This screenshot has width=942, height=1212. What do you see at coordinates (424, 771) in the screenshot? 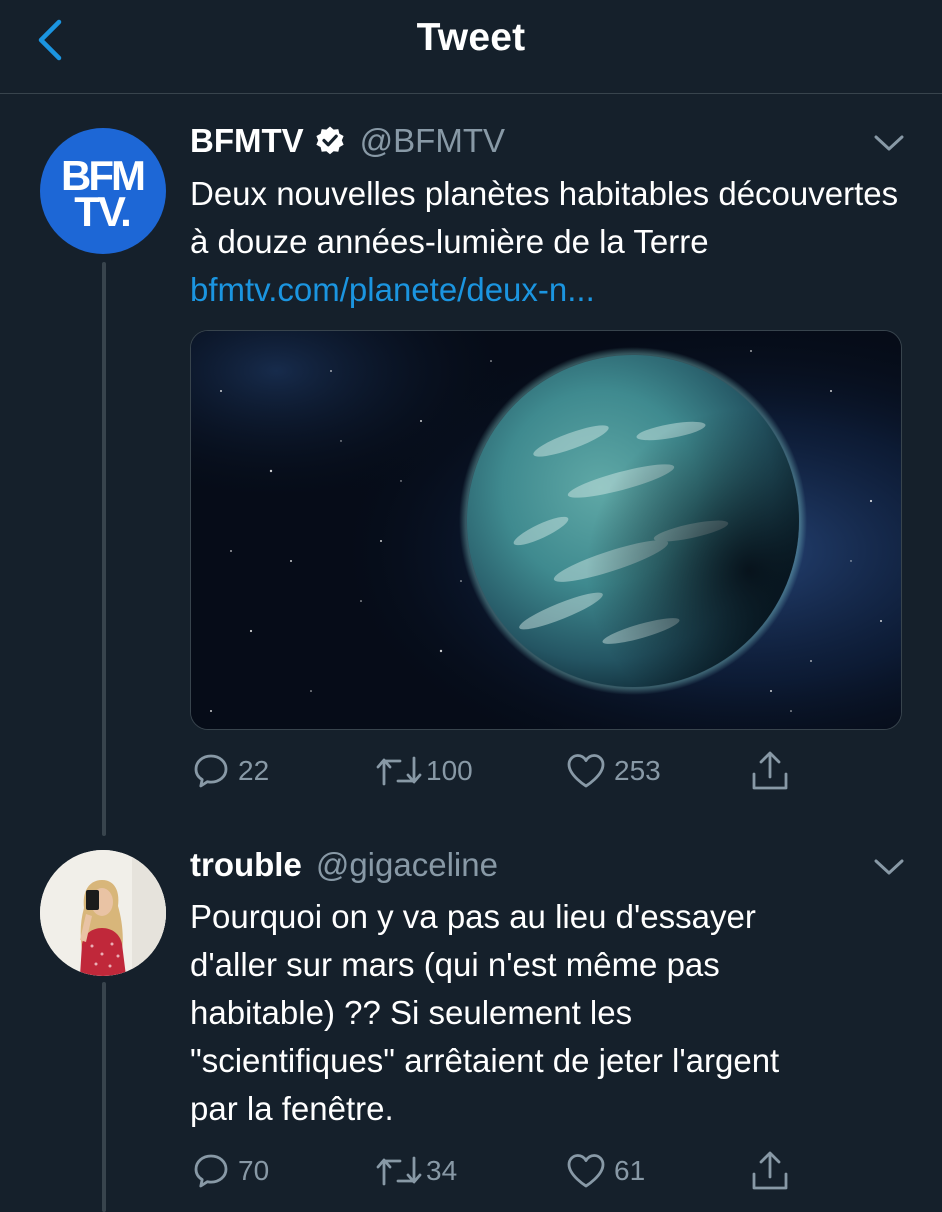
I see `retweet-button: 100` at bounding box center [424, 771].